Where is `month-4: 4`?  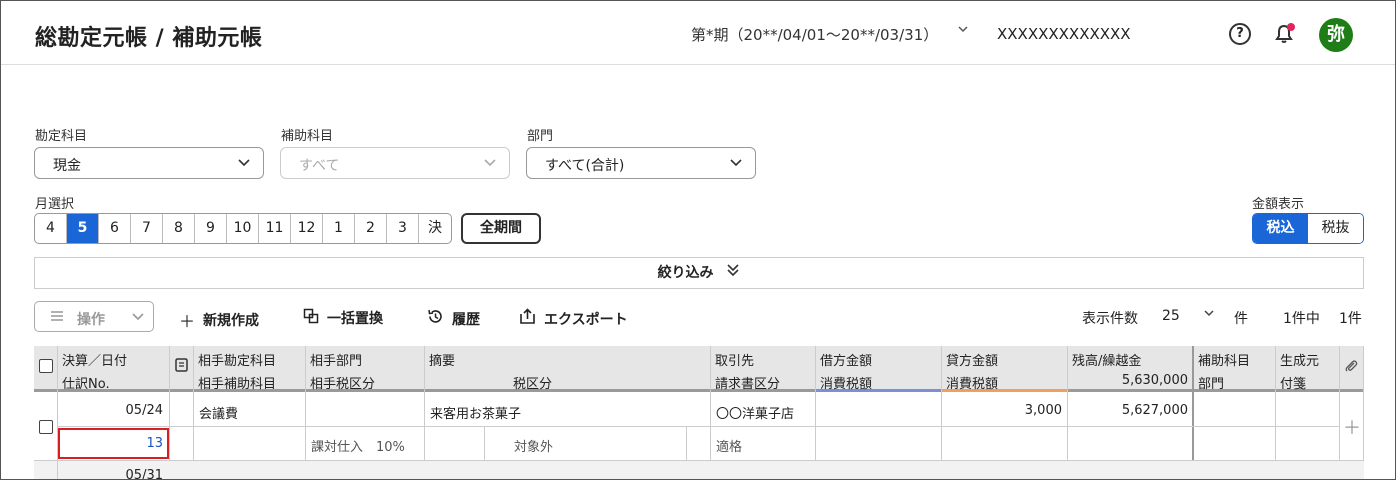
month-4: 4 is located at coordinates (51, 228).